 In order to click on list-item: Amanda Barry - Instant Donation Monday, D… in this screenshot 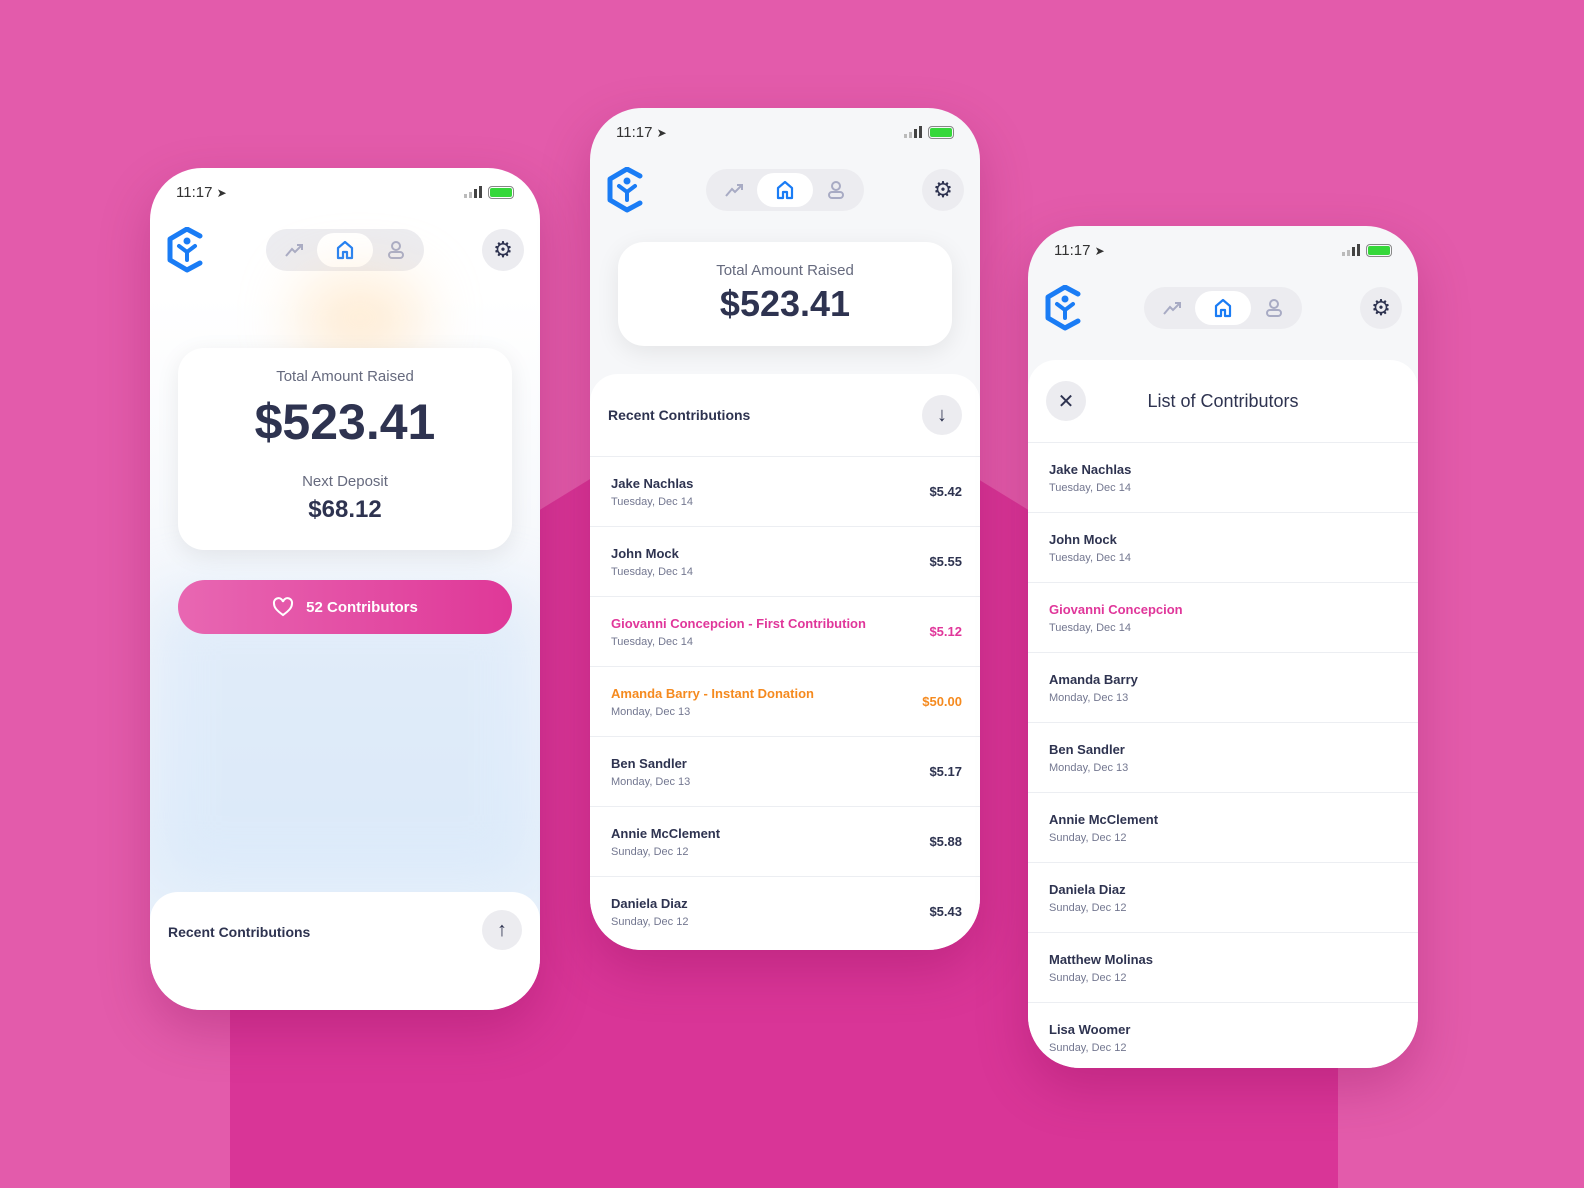, I will do `click(785, 701)`.